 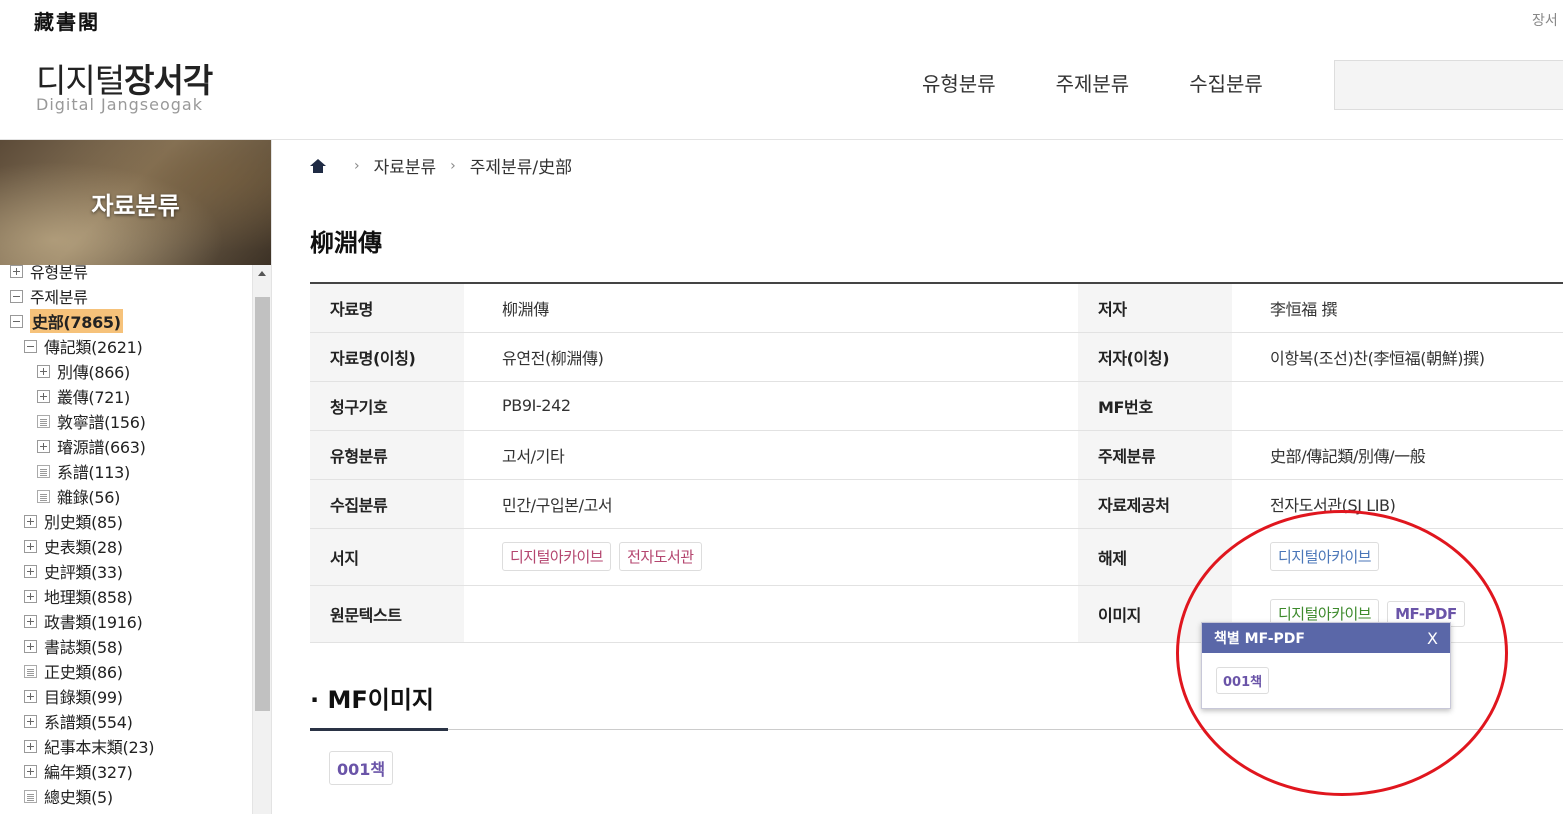 I want to click on mf-volume-button: 001책, so click(x=361, y=768).